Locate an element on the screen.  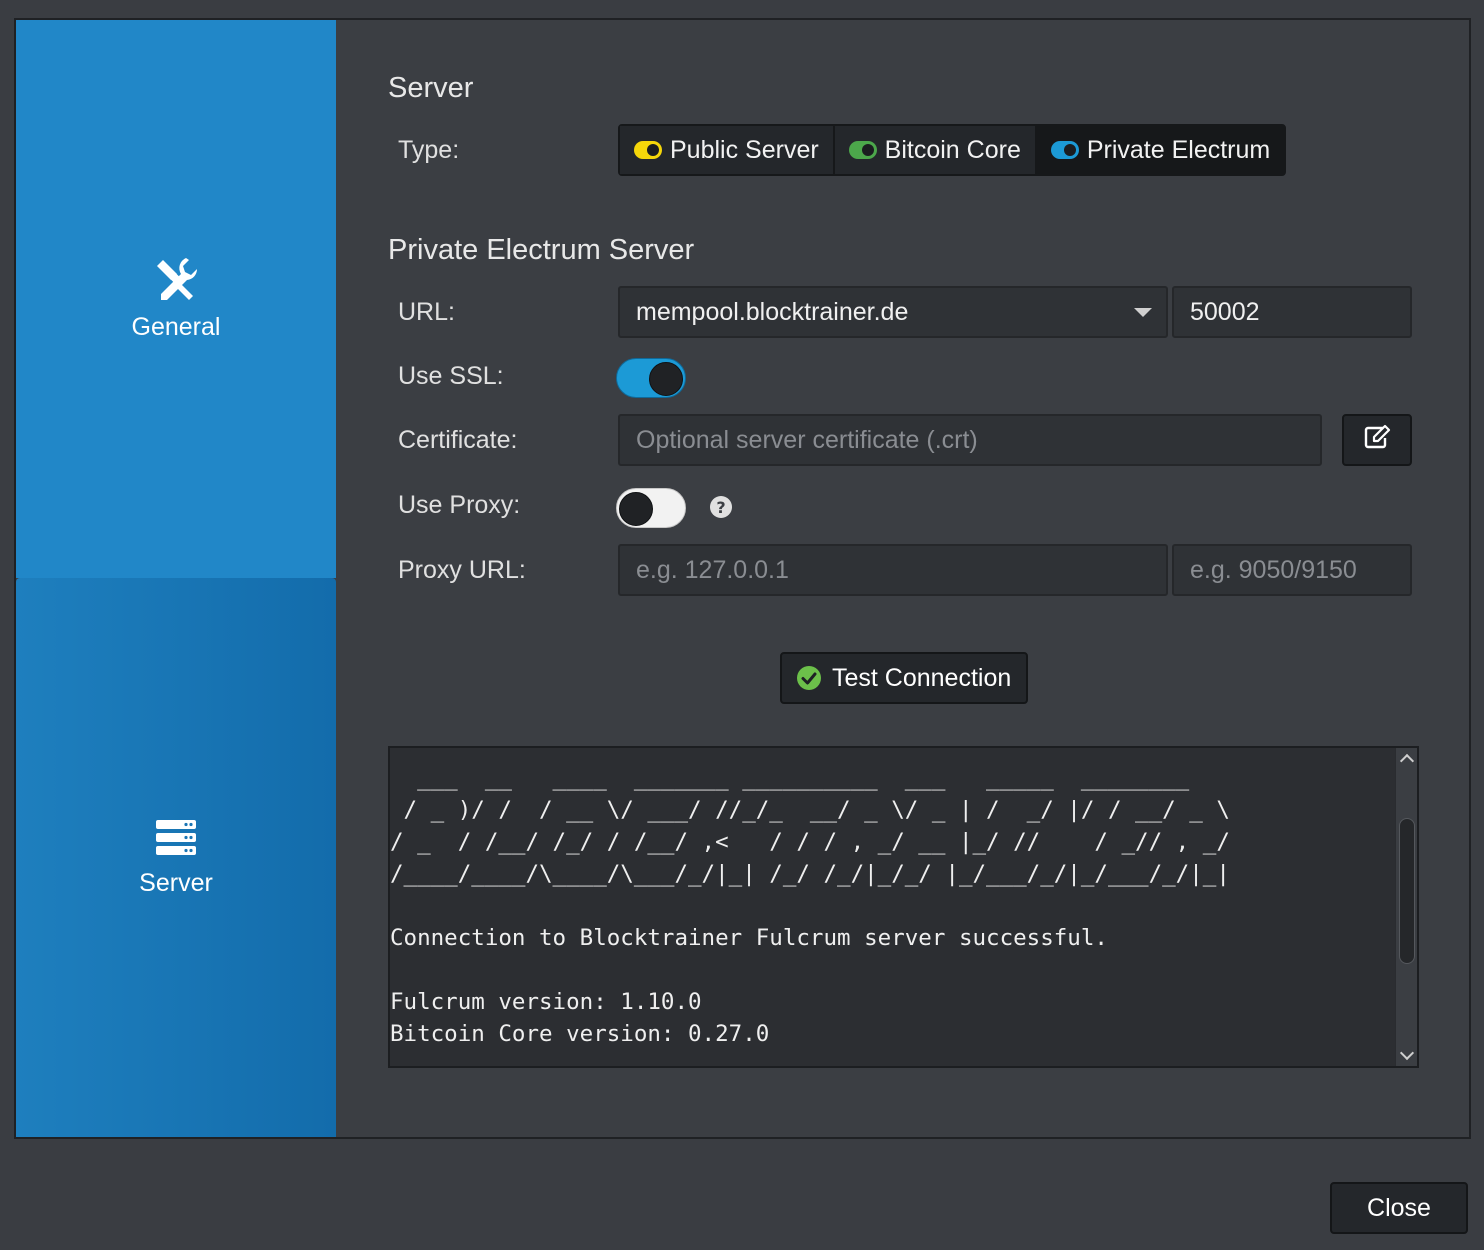
proxy-toggle is located at coordinates (651, 508).